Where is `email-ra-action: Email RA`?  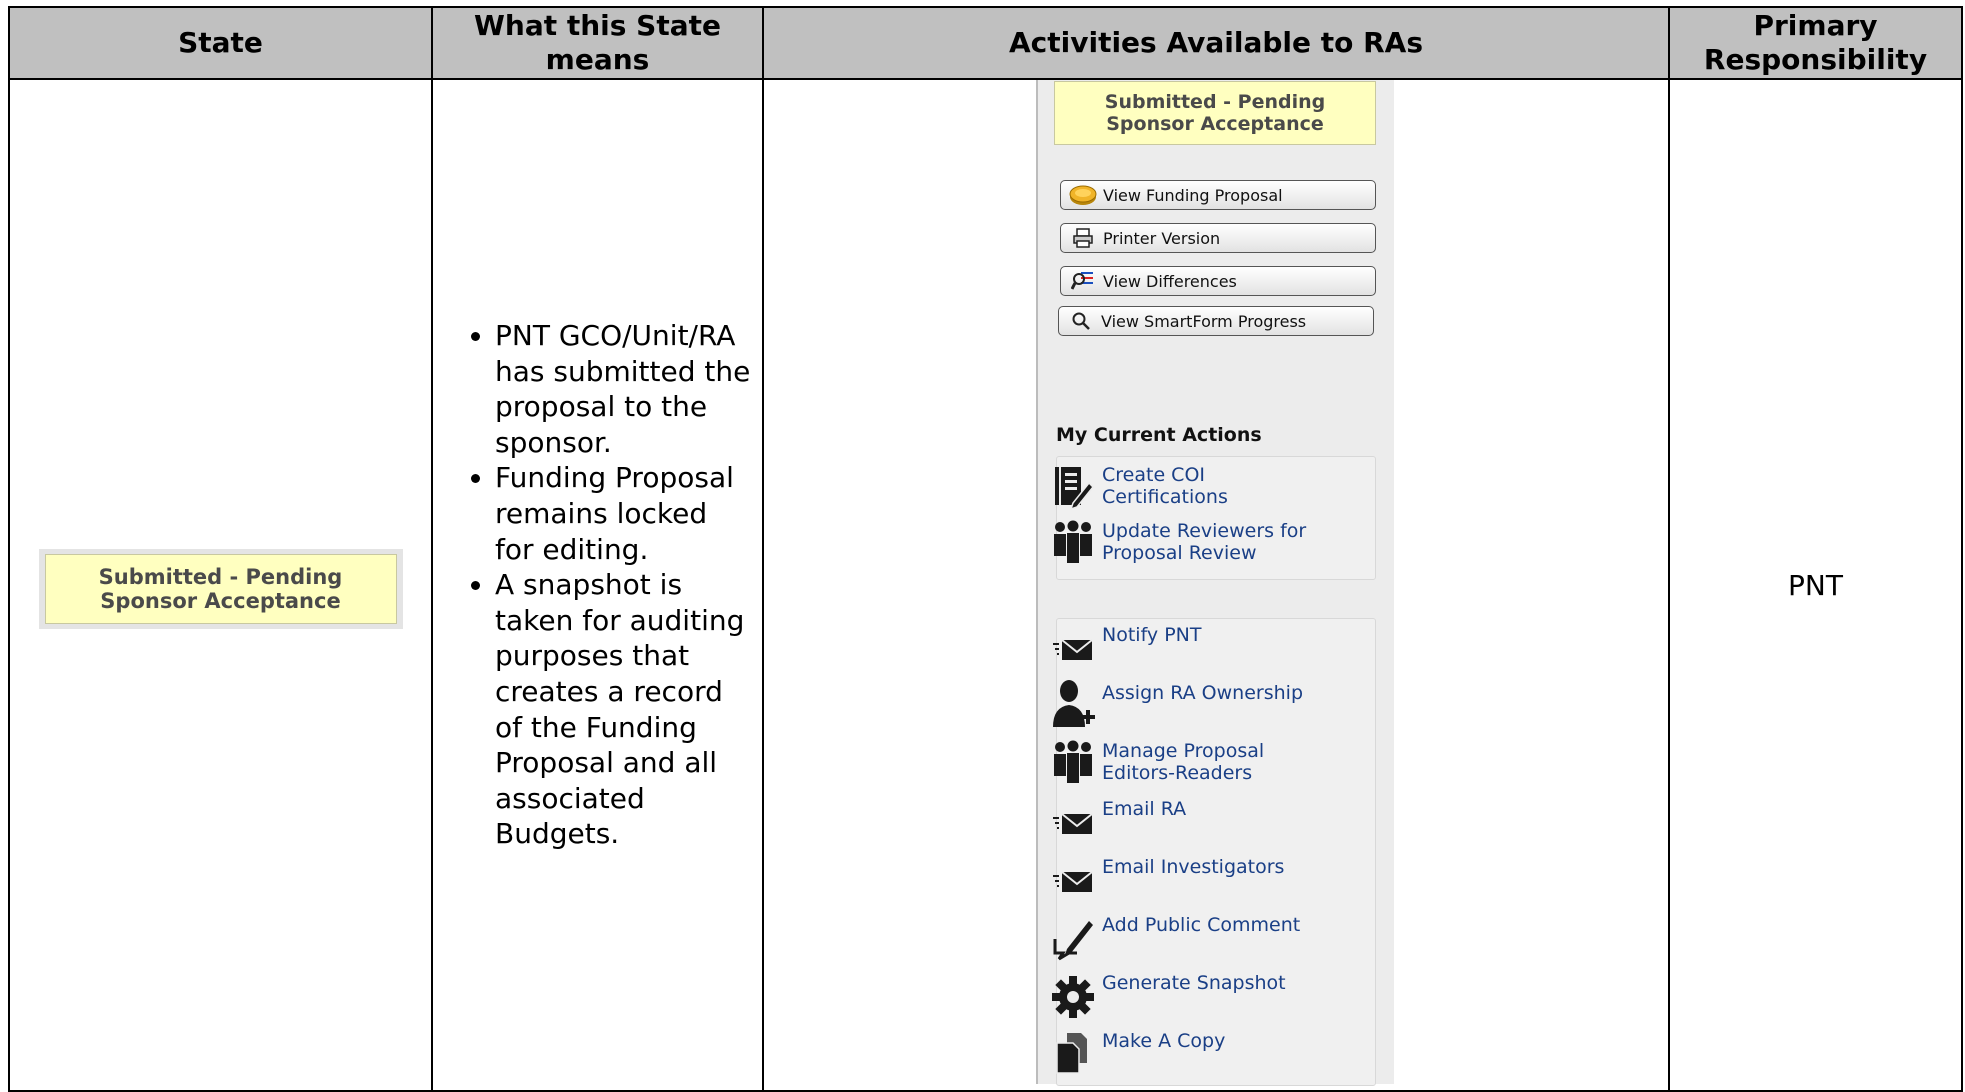
email-ra-action: Email RA is located at coordinates (1191, 821).